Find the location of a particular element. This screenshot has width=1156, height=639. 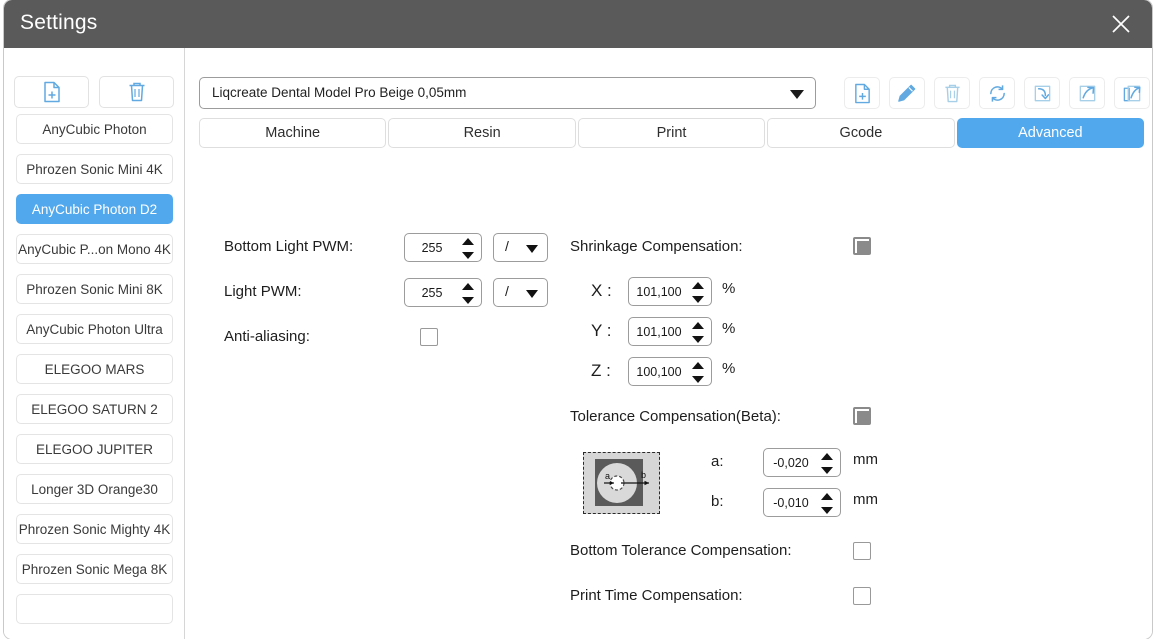

printer-list-item: AnyCubic P...on Mono 4K is located at coordinates (94, 249).